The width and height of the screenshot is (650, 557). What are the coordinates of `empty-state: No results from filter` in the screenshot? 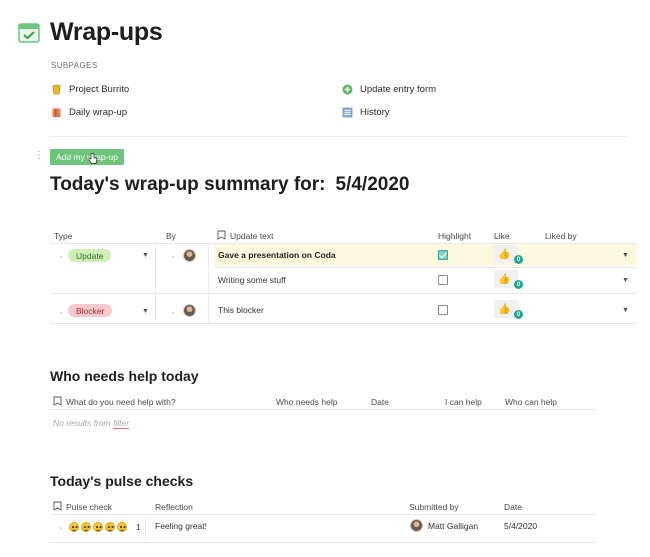 It's located at (91, 423).